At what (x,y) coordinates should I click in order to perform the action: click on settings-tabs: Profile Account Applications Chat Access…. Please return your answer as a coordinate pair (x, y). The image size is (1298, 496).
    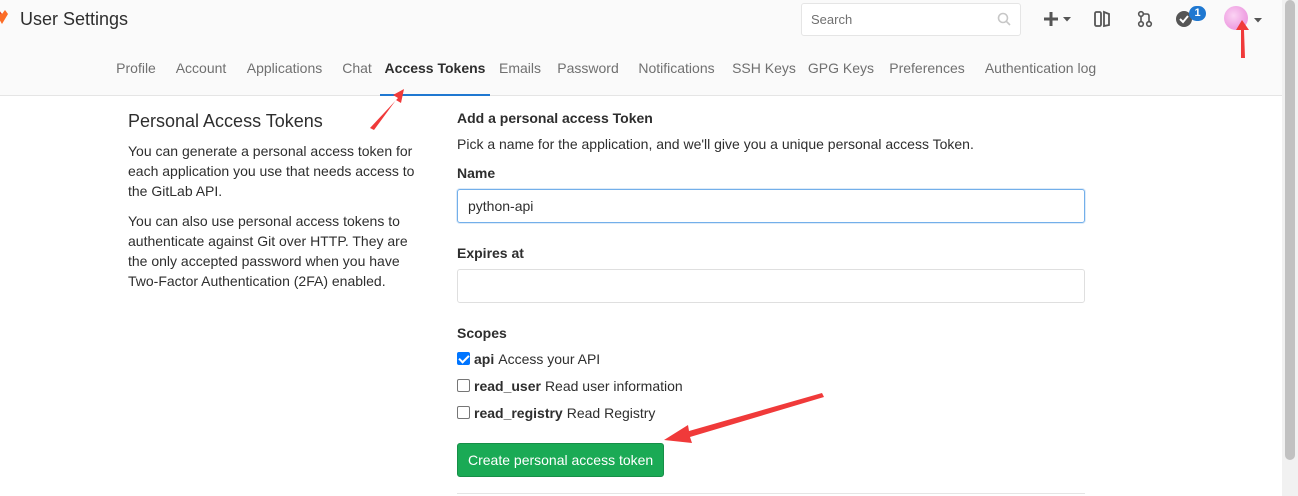
    Looking at the image, I should click on (641, 75).